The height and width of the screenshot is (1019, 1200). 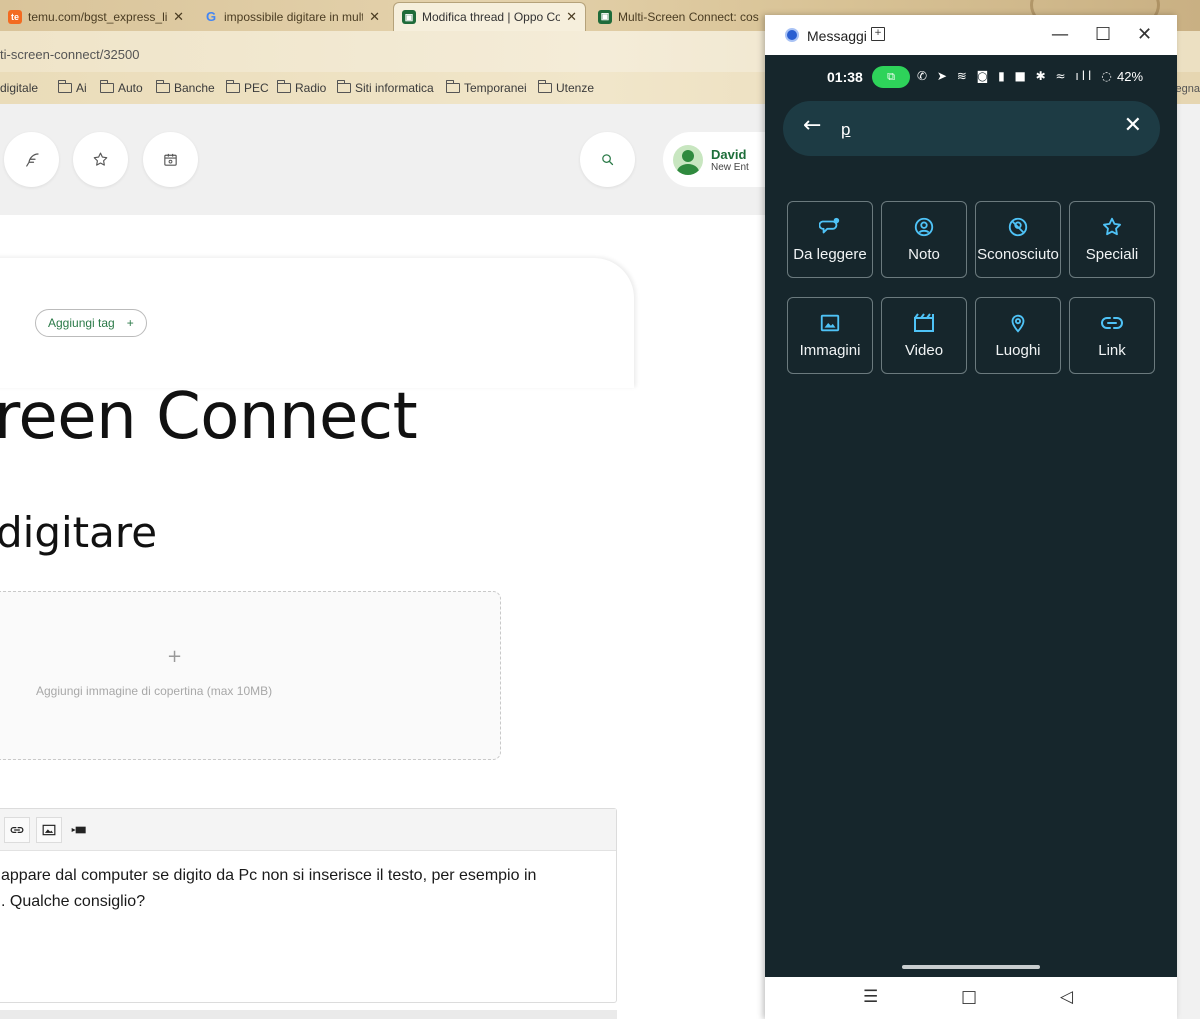 I want to click on address-text: ti-screen-connect/32500, so click(x=69, y=54).